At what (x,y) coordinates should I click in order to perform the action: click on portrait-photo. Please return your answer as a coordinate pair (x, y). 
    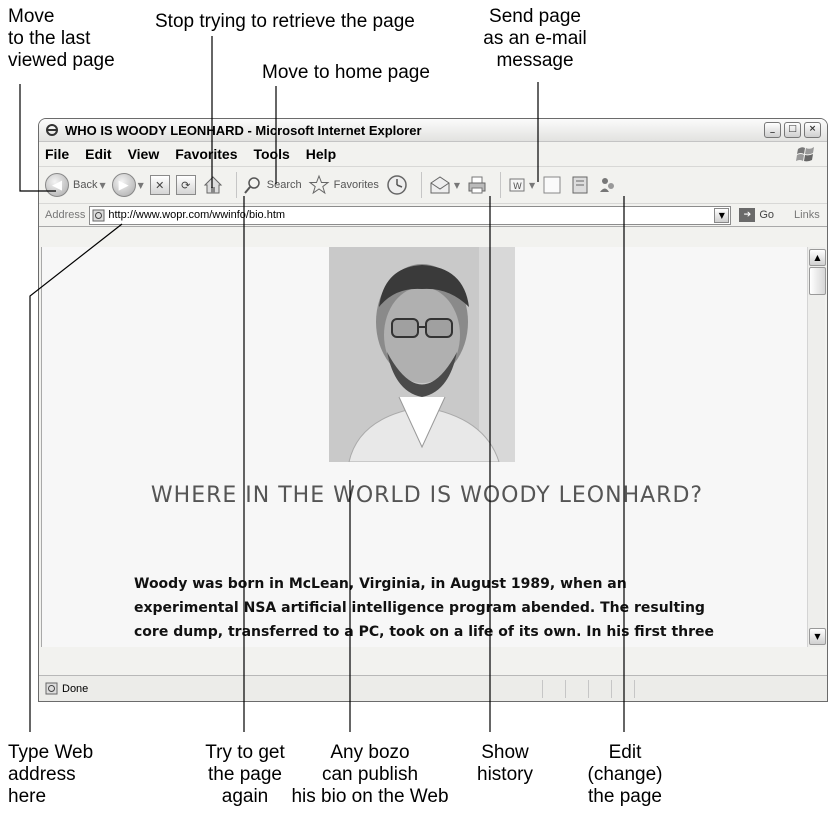
    Looking at the image, I should click on (422, 354).